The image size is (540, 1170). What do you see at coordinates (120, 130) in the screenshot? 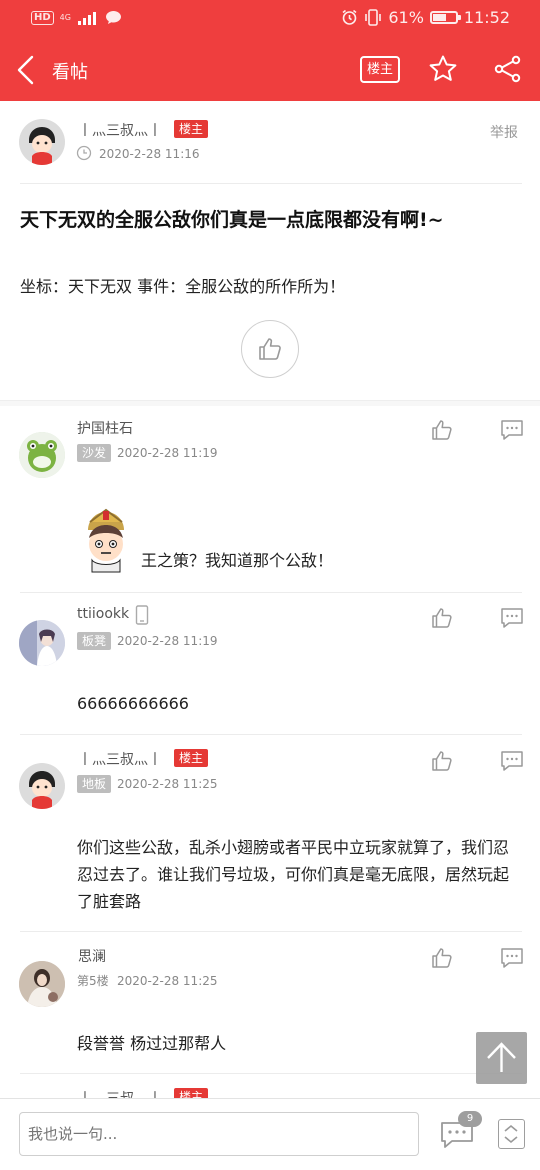
I see `author-name: 丨灬三叔灬丨` at bounding box center [120, 130].